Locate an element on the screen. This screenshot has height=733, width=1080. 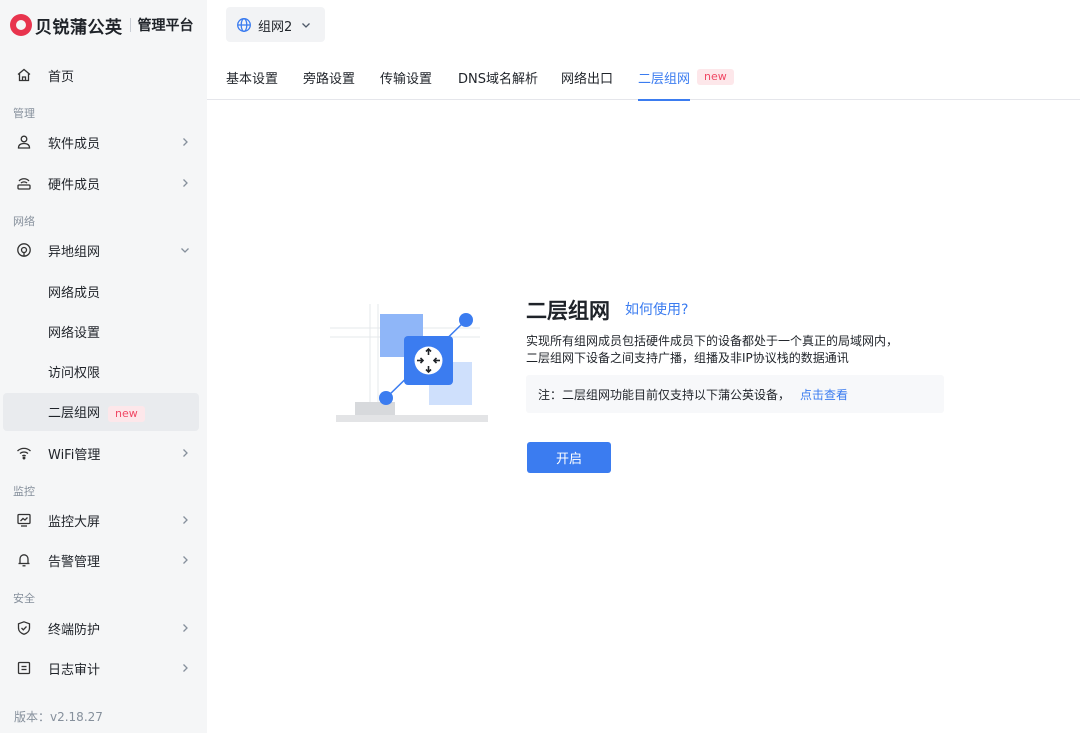
sidebar-item-label: 终端防护 is located at coordinates (74, 630).